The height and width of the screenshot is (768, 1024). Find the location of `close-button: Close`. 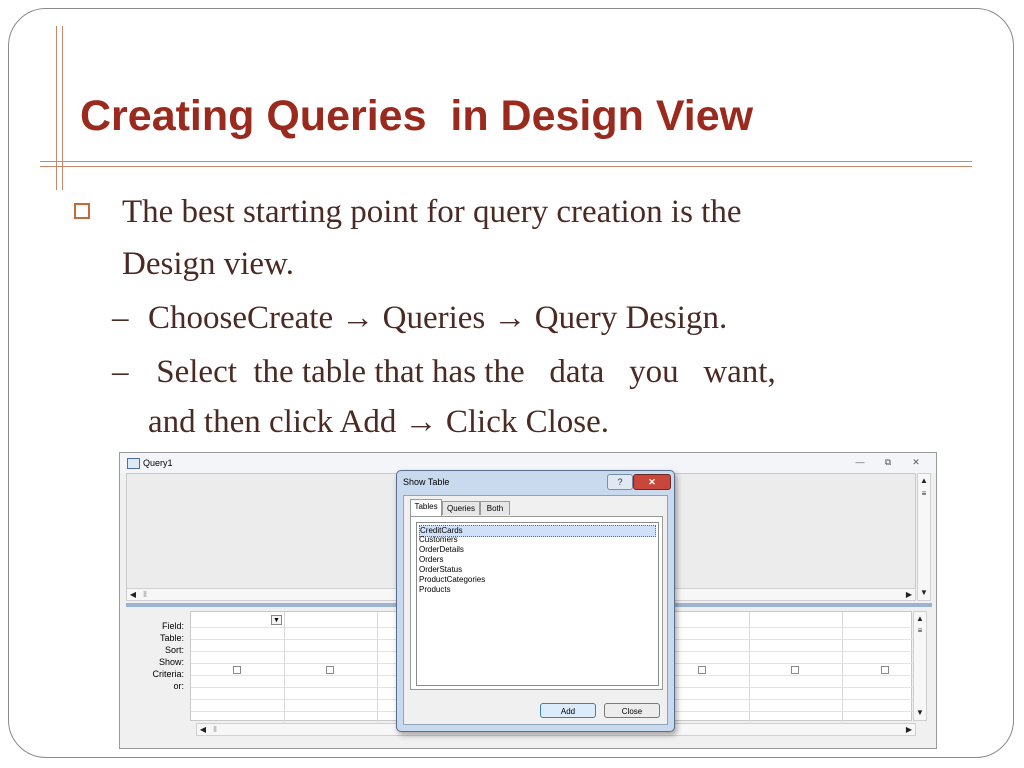

close-button: Close is located at coordinates (632, 710).